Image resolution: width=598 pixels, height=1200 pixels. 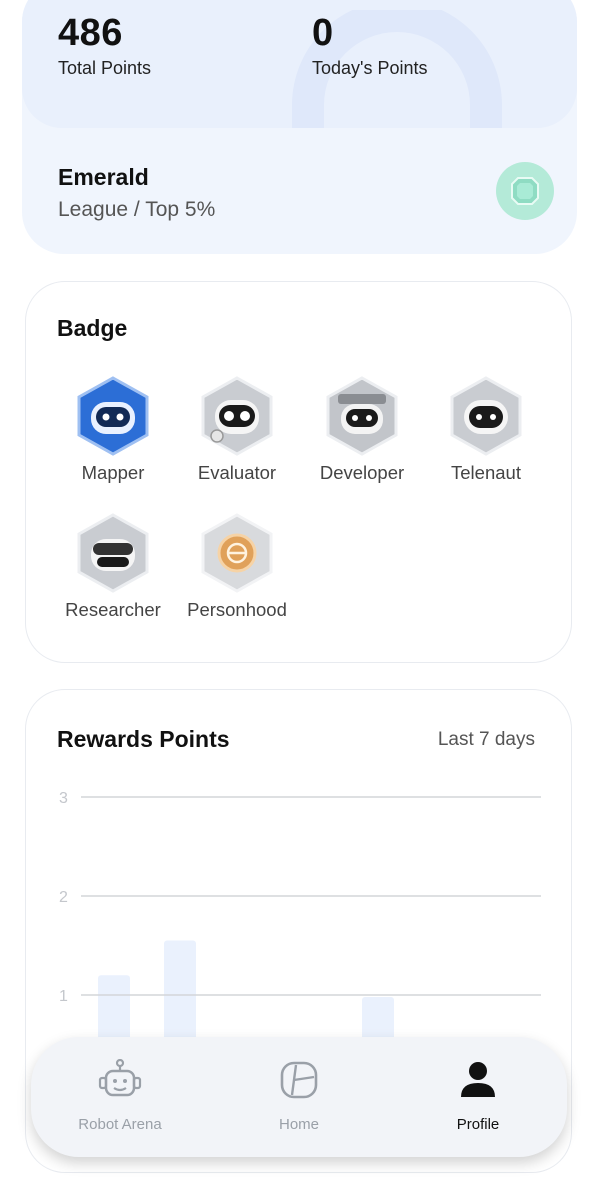 What do you see at coordinates (90, 33) in the screenshot?
I see `total-points-value: 486` at bounding box center [90, 33].